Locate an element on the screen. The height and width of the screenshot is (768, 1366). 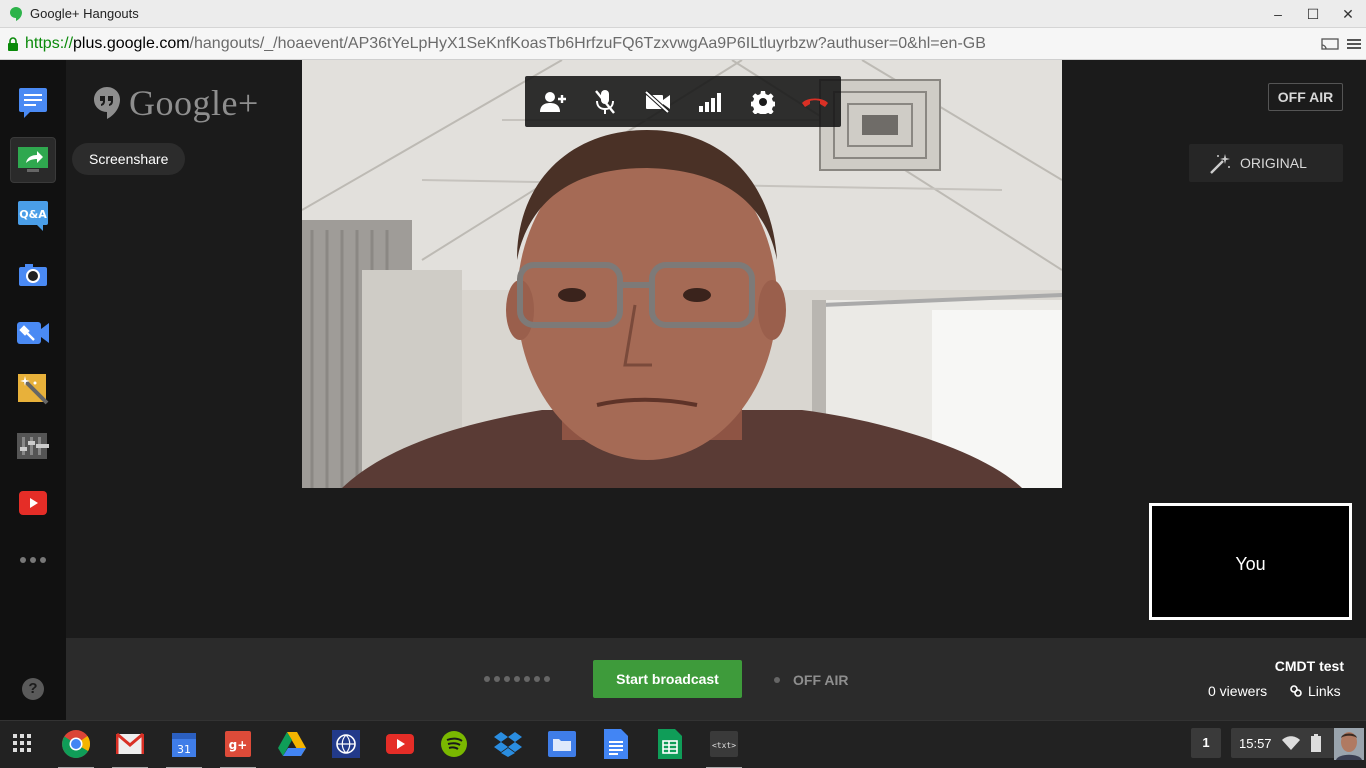
effects-icon is located at coordinates (33, 389).